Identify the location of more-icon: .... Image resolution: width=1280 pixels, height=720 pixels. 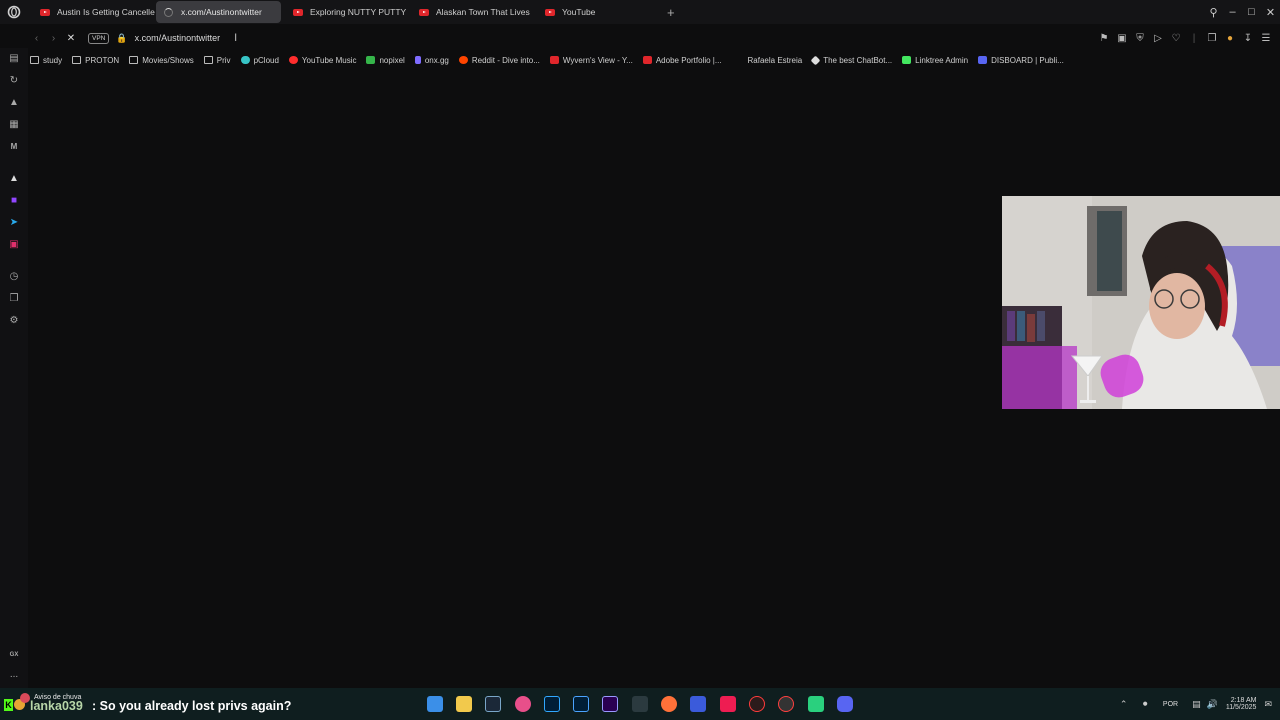
(14, 675).